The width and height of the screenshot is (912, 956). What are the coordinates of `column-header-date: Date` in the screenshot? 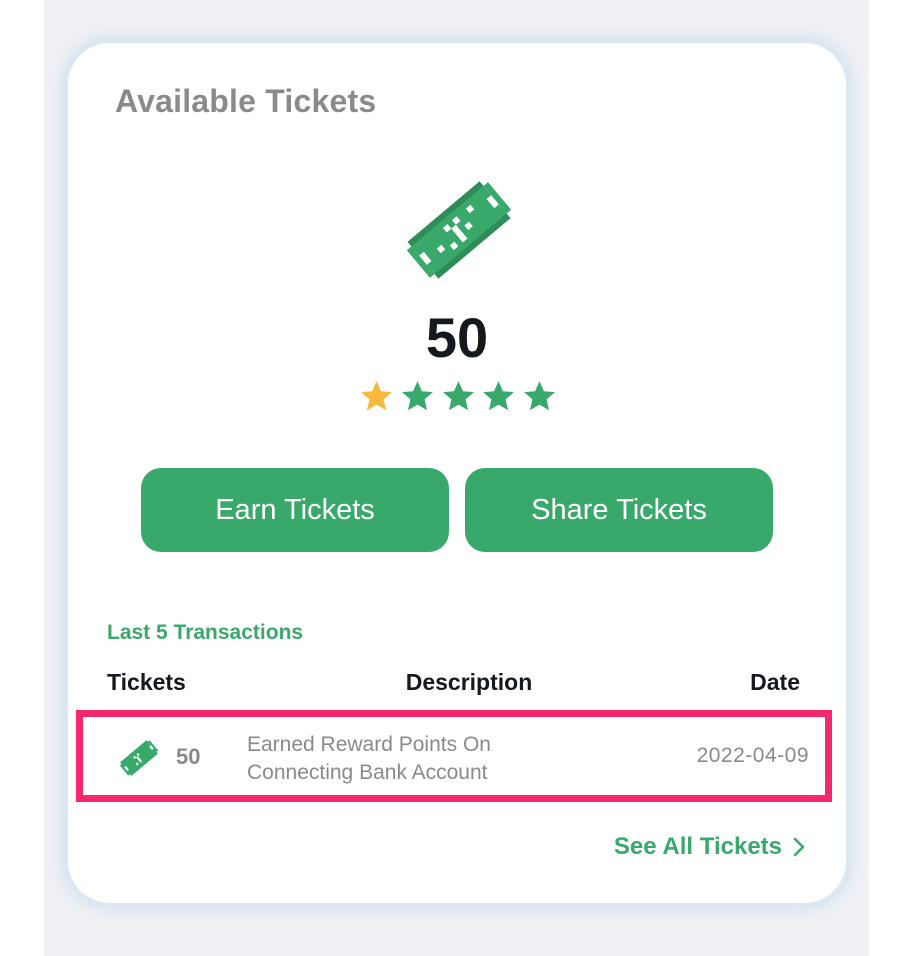 It's located at (775, 682).